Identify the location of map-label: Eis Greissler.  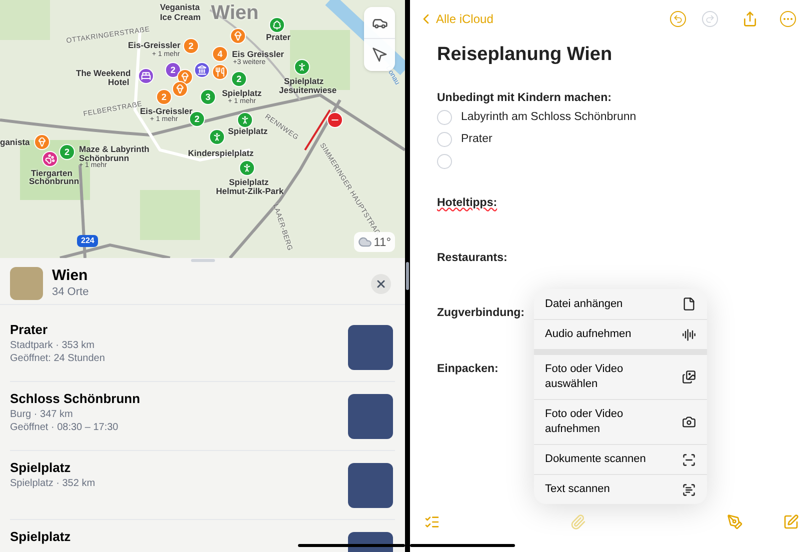
(258, 54).